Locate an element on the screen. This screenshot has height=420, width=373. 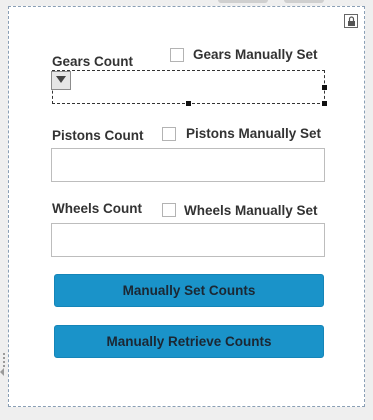
lock-icon is located at coordinates (351, 21).